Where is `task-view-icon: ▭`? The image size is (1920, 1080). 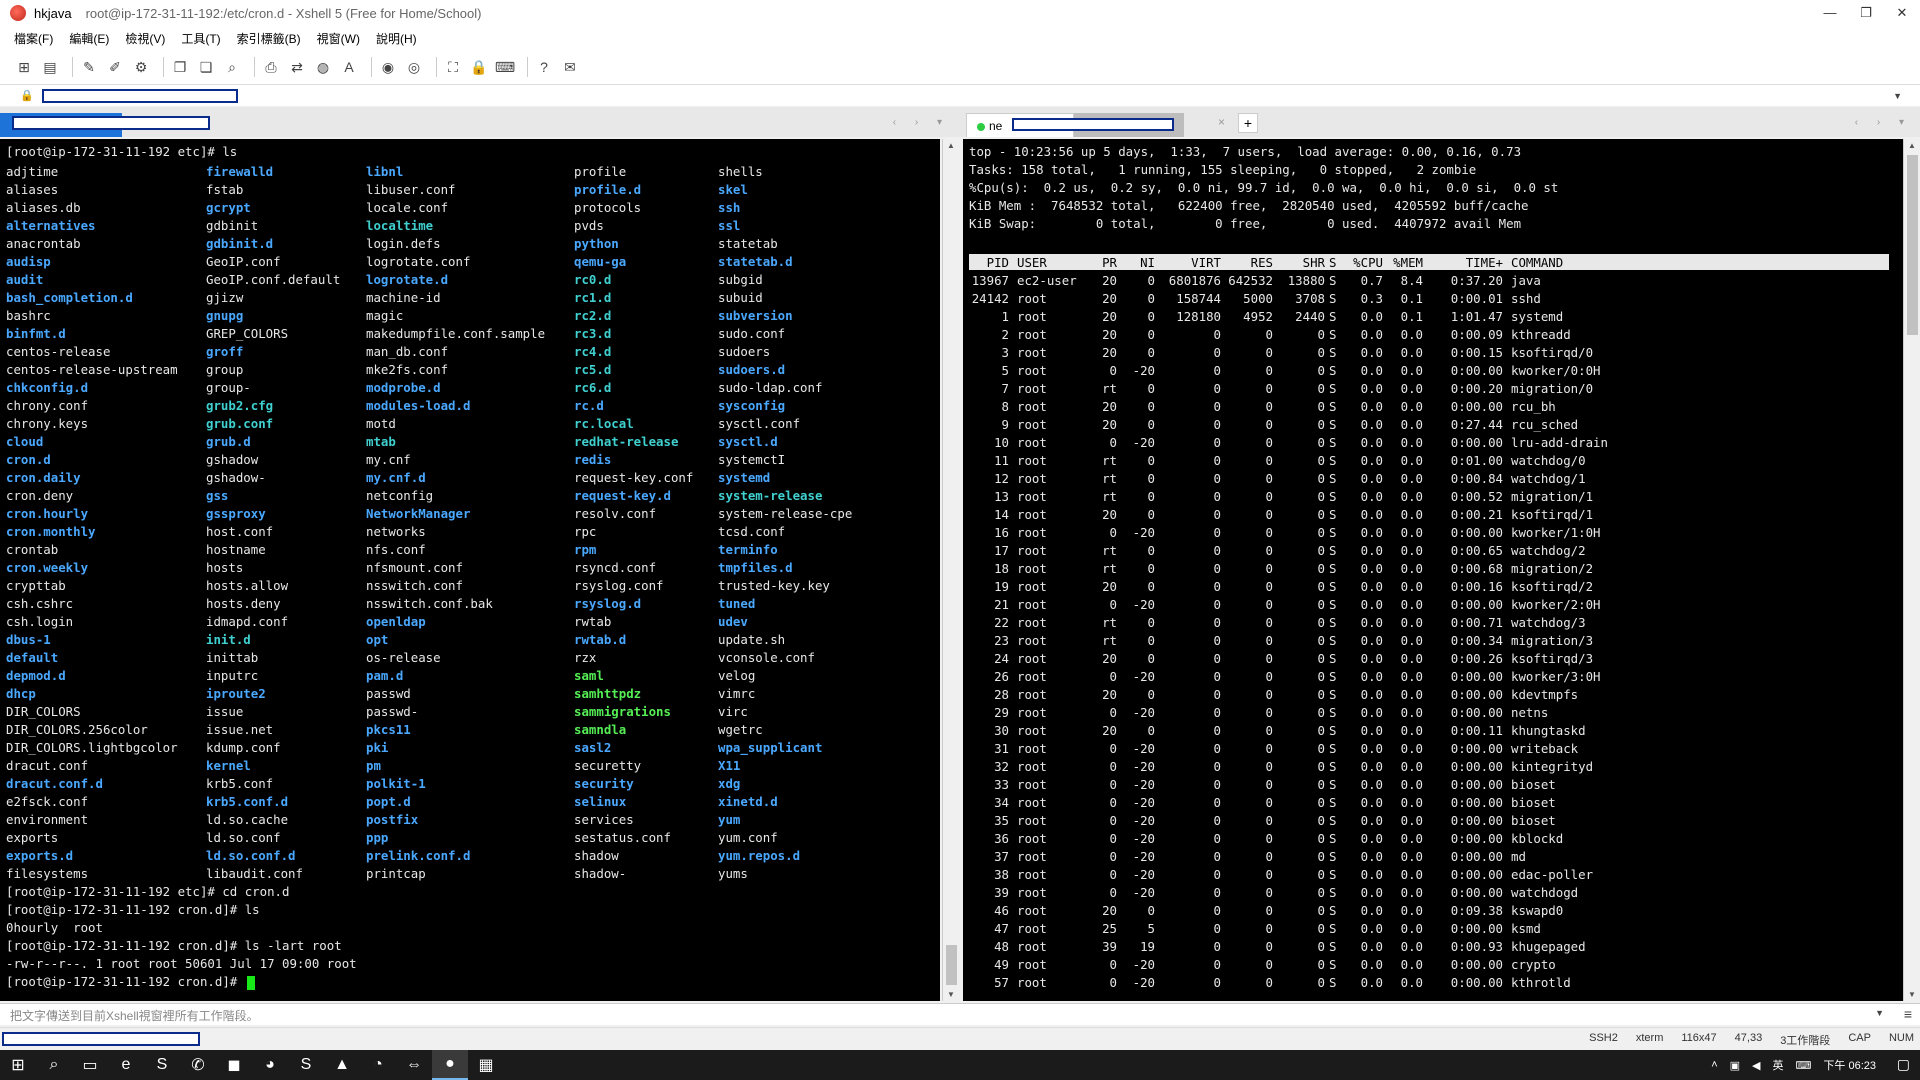 task-view-icon: ▭ is located at coordinates (90, 1065).